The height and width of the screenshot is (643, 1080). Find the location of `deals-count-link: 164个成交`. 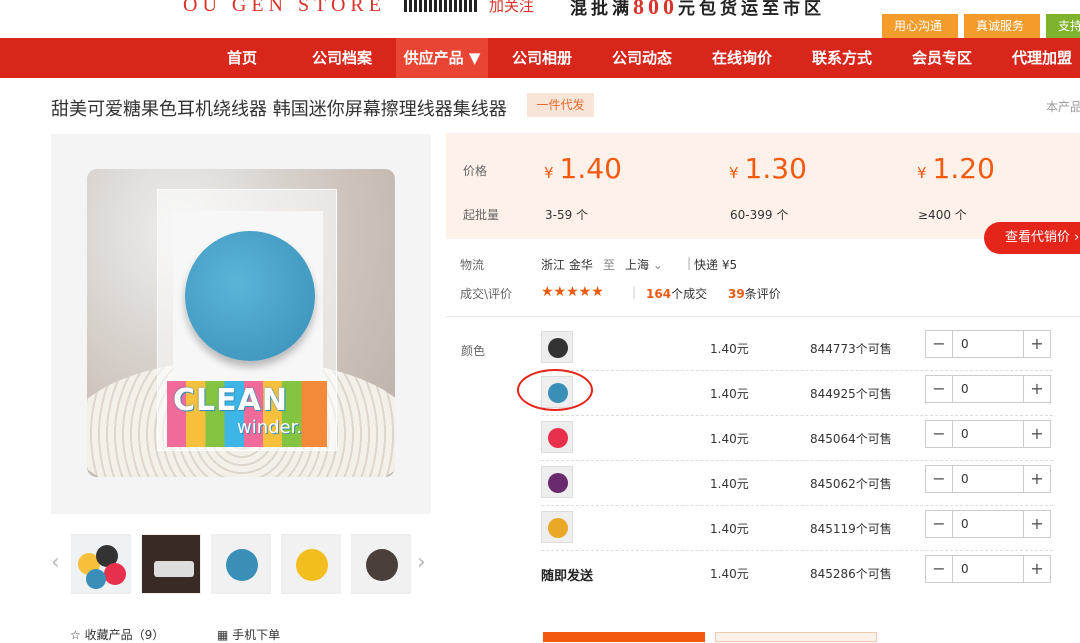

deals-count-link: 164个成交 is located at coordinates (676, 293).